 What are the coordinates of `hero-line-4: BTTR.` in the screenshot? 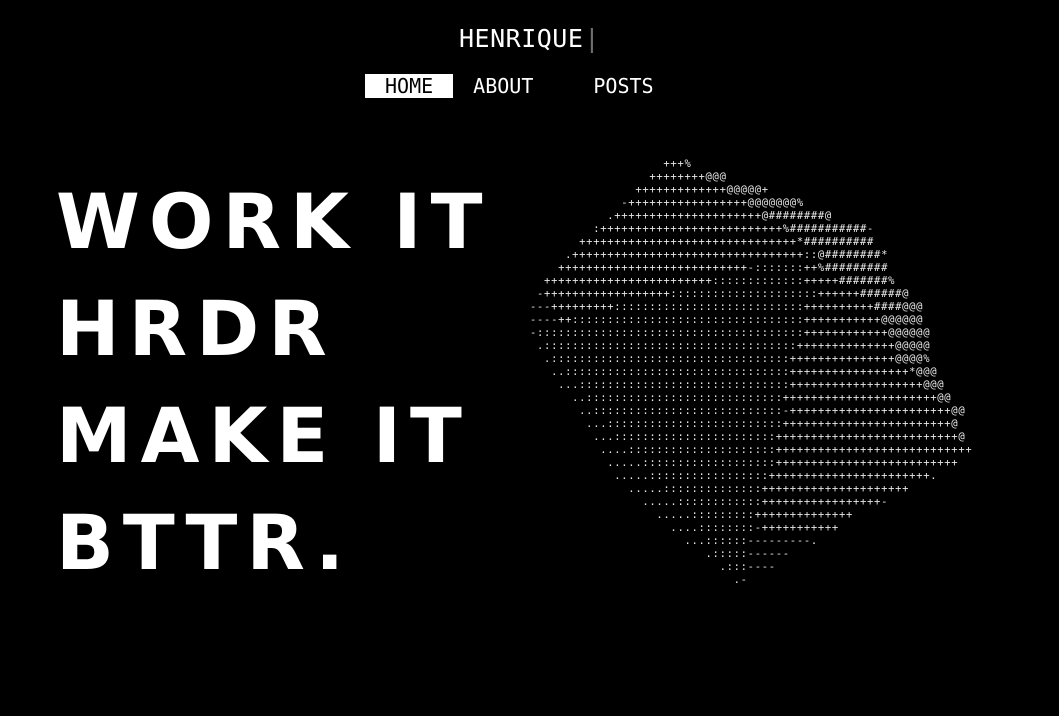 It's located at (205, 542).